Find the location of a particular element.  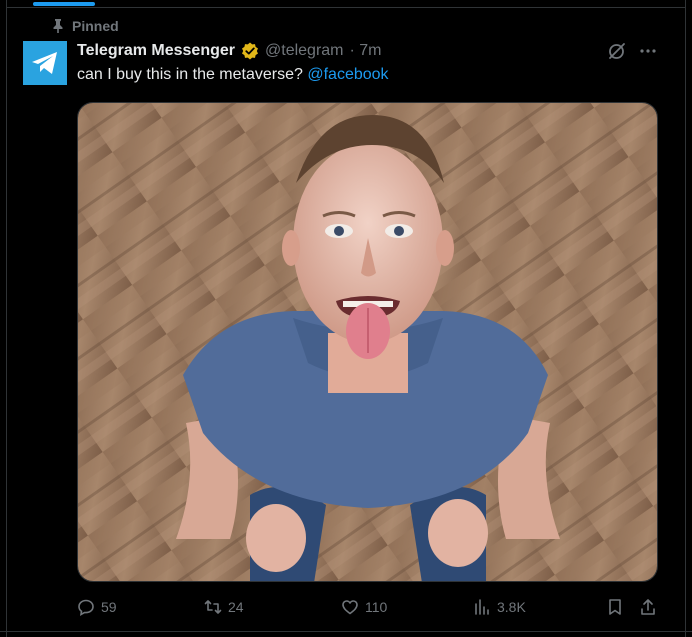

telegram-logo-icon is located at coordinates (44, 63).